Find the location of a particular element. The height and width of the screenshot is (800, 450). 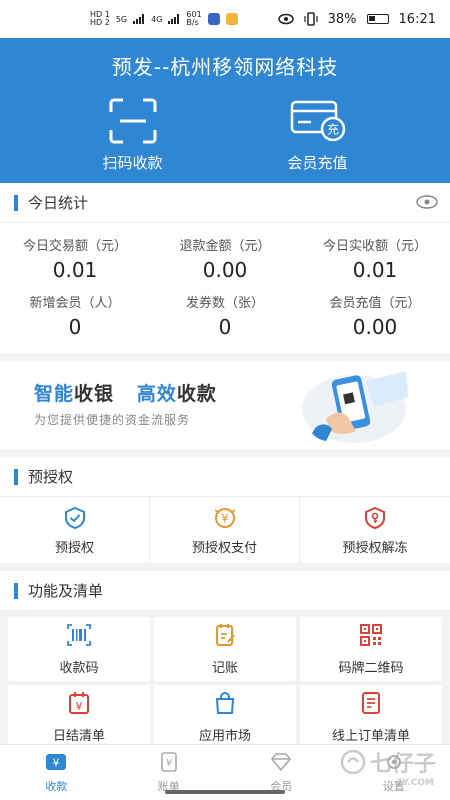

preauth-pay-item: ¥ 预授权支付 is located at coordinates (225, 530).